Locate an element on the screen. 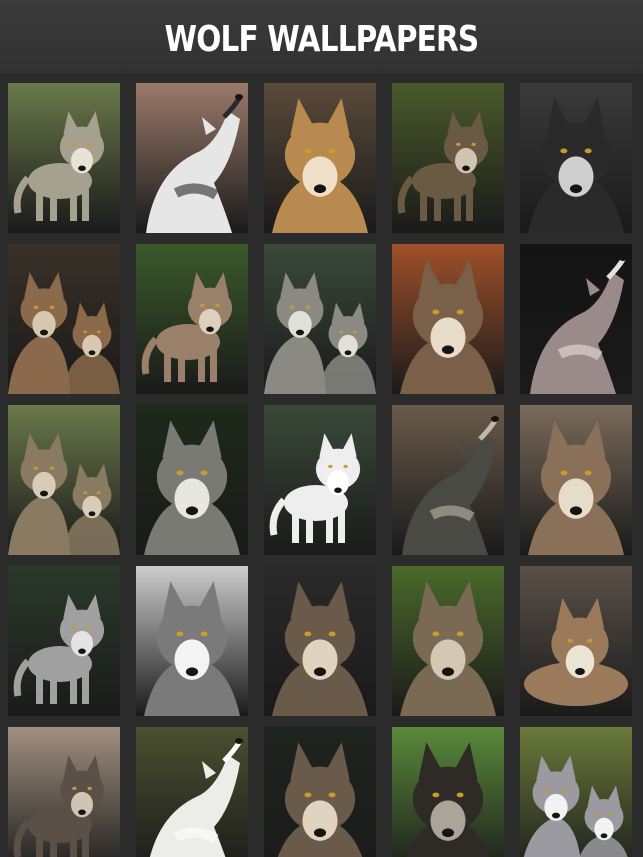 This screenshot has width=643, height=857. wolf-image: wolf-16 is located at coordinates (64, 641).